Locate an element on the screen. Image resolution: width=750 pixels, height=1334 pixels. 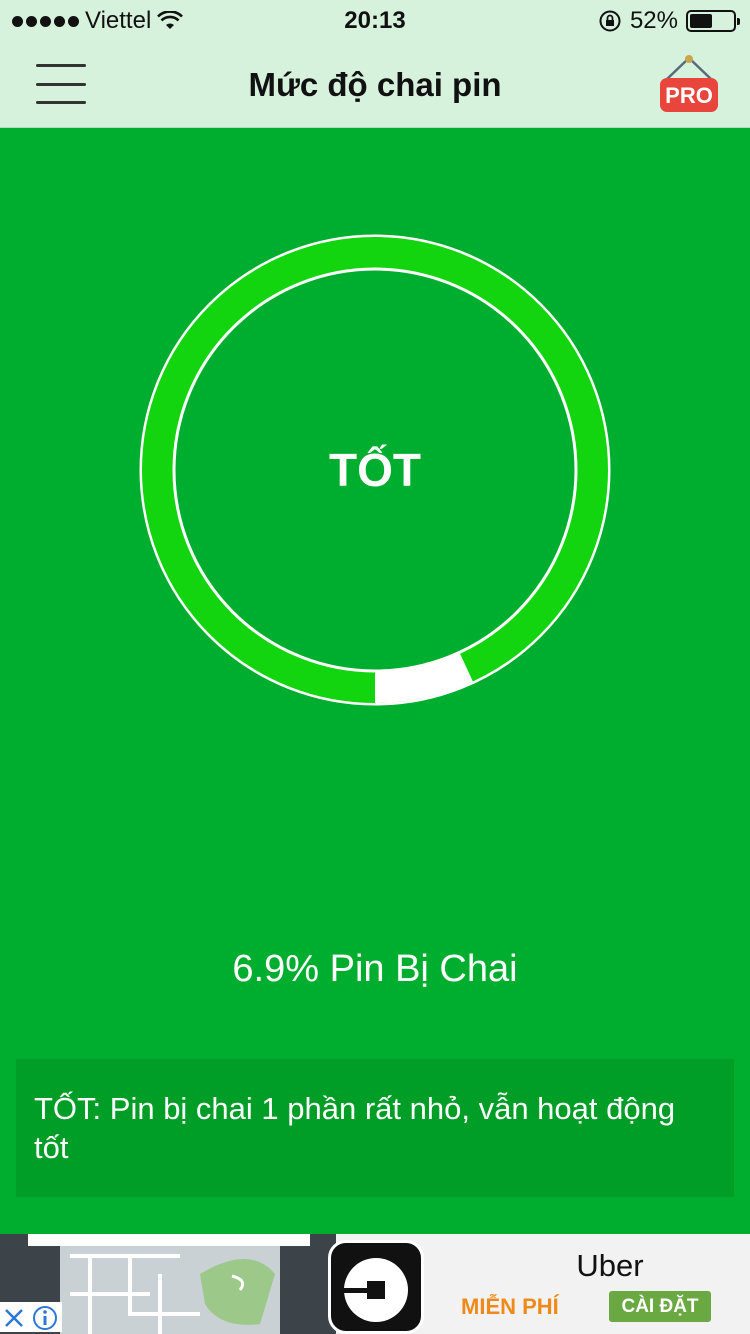
battery-percent: 52% is located at coordinates (653, 20).